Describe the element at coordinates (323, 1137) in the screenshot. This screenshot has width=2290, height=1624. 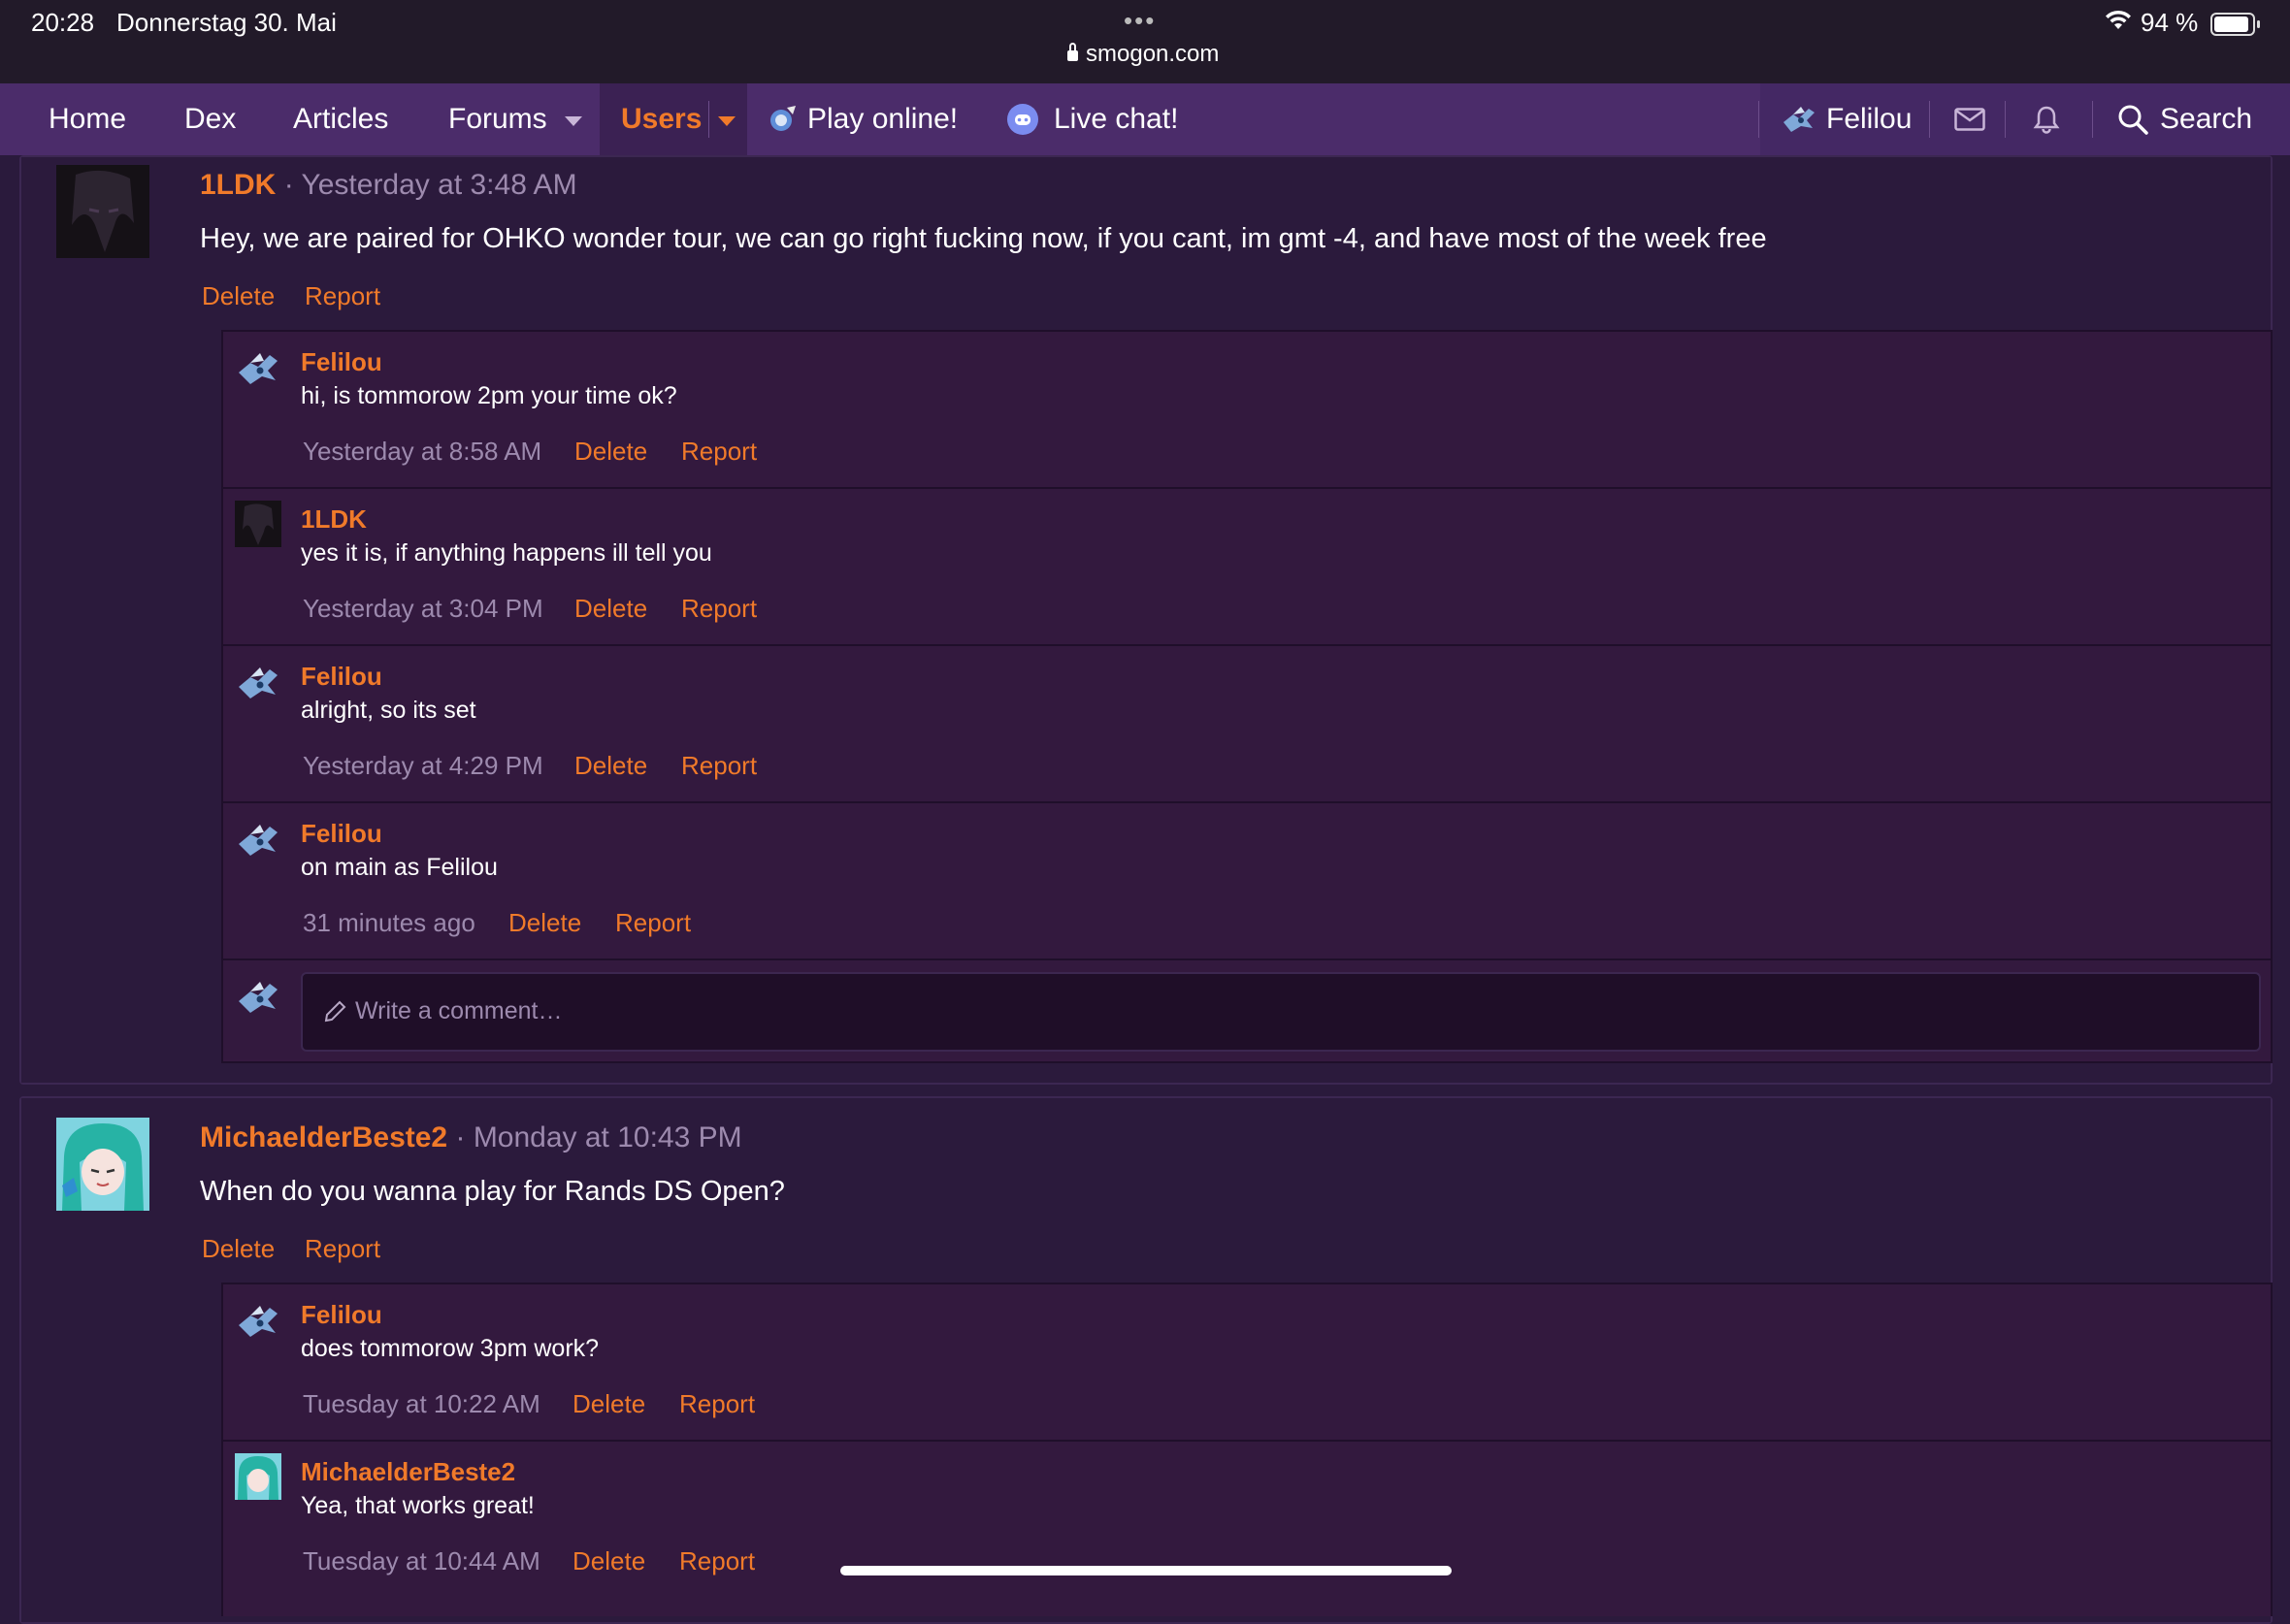
I see `post-author: MichaelderBeste2` at that location.